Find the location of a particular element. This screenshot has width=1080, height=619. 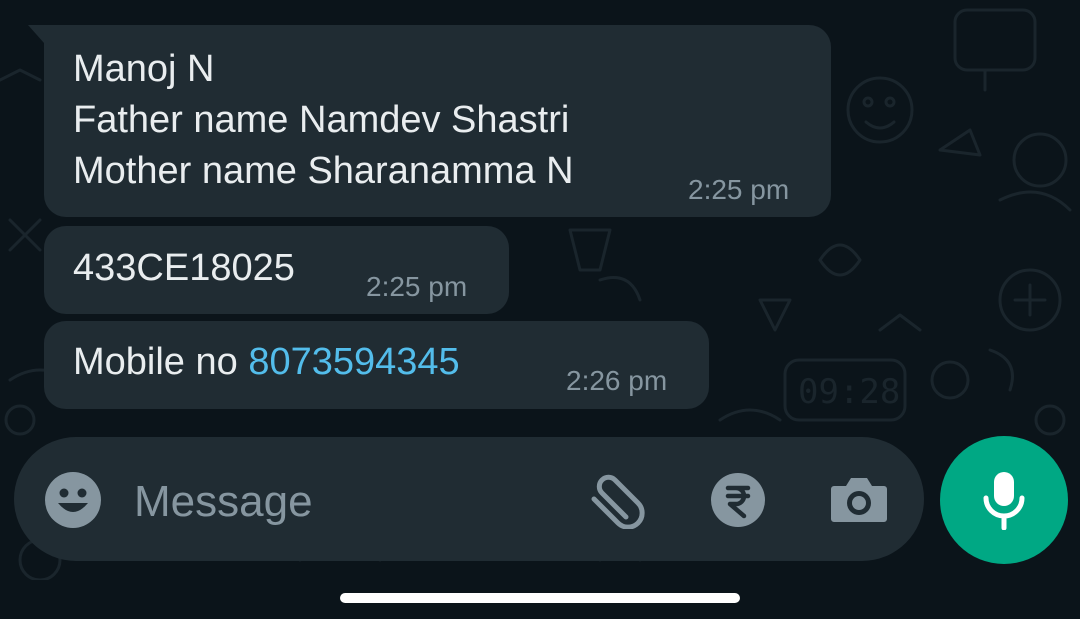

message-bubble: Mobile no 8073594345 2:26 pm is located at coordinates (376, 365).